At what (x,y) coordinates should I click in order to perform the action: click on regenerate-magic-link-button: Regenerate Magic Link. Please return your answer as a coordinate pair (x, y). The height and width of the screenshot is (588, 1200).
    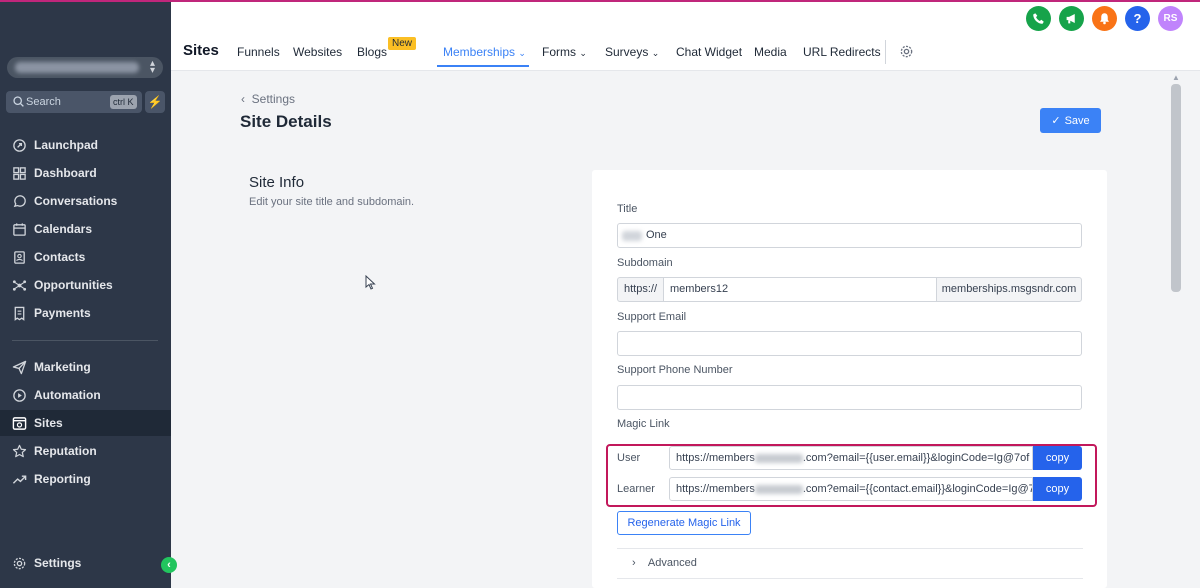
    Looking at the image, I should click on (684, 523).